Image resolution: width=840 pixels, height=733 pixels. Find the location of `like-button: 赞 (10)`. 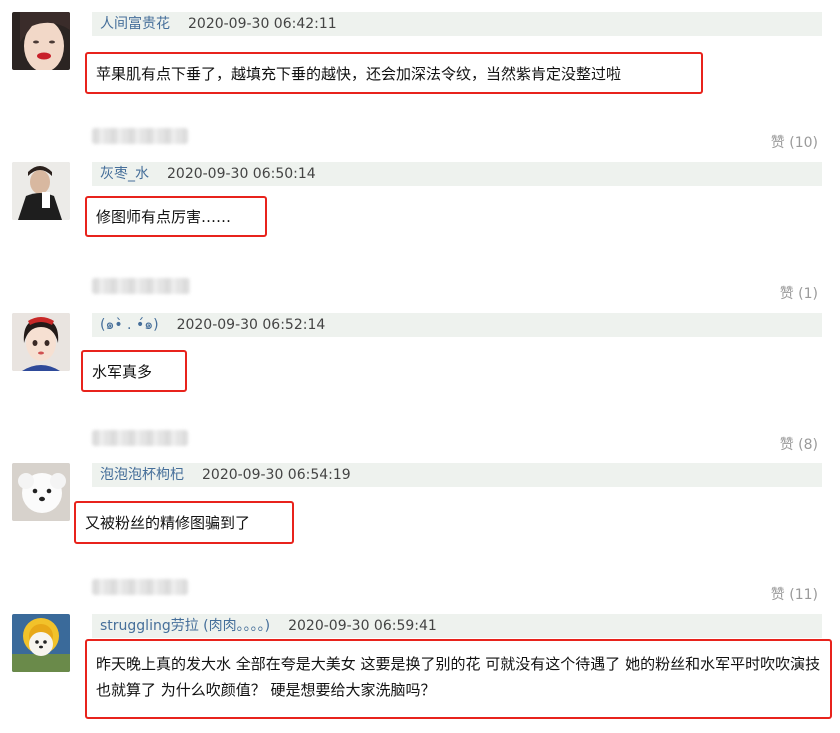

like-button: 赞 (10) is located at coordinates (794, 142).